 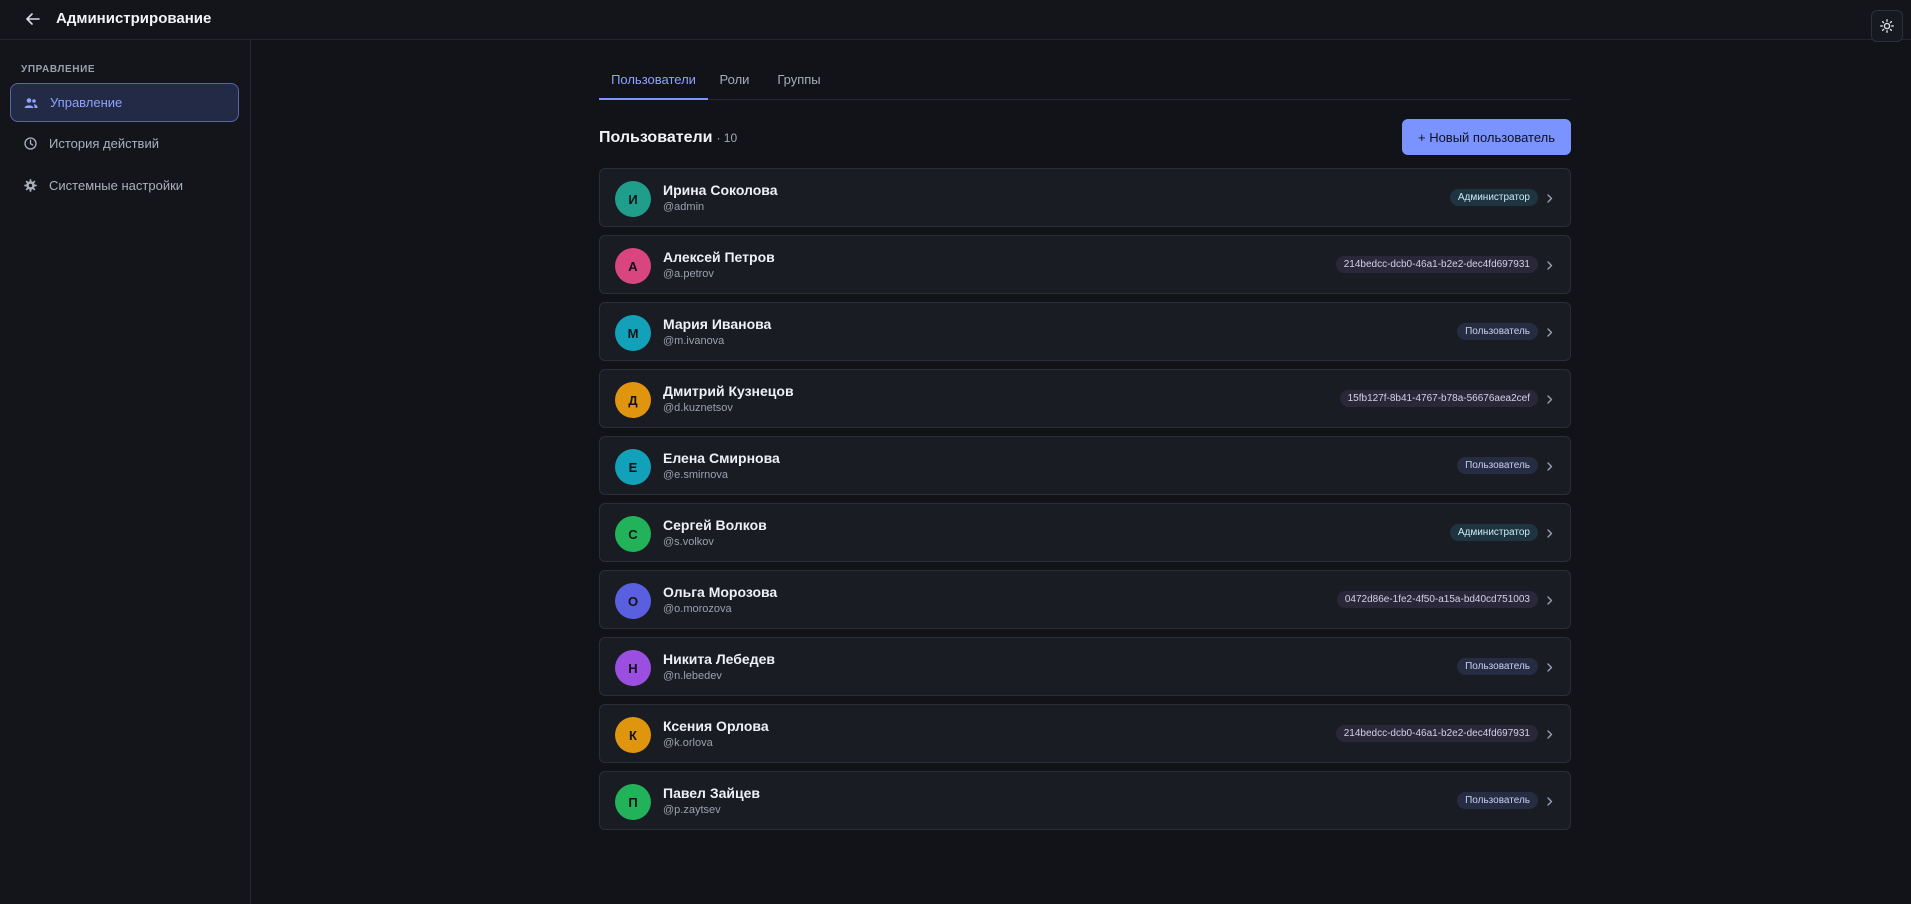 I want to click on avatar: С, so click(x=633, y=534).